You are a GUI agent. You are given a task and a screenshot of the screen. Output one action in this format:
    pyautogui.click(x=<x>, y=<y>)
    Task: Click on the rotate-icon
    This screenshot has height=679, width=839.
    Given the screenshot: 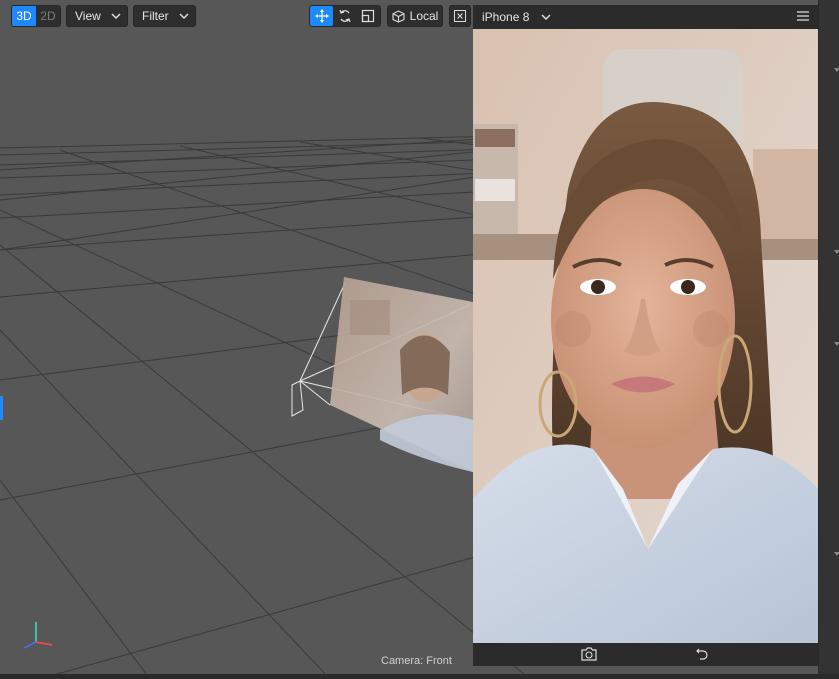 What is the action you would take?
    pyautogui.click(x=345, y=16)
    